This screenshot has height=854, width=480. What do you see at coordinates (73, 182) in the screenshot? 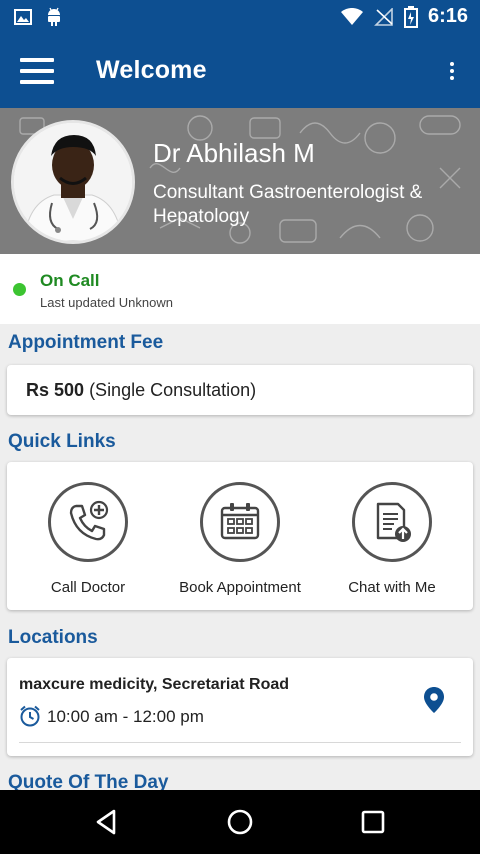
I see `doctor-avatar` at bounding box center [73, 182].